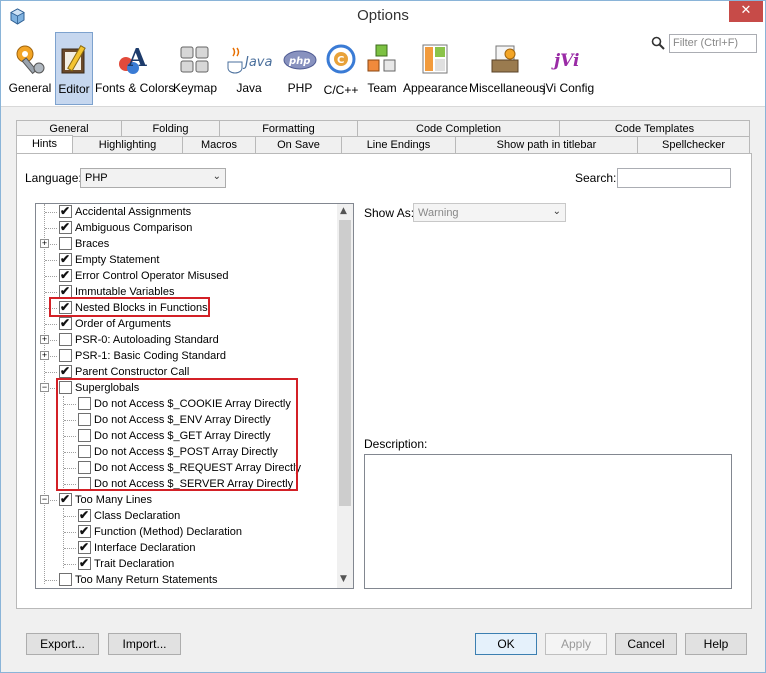 Image resolution: width=766 pixels, height=673 pixels. What do you see at coordinates (435, 68) in the screenshot?
I see `category-appearance: Appearance` at bounding box center [435, 68].